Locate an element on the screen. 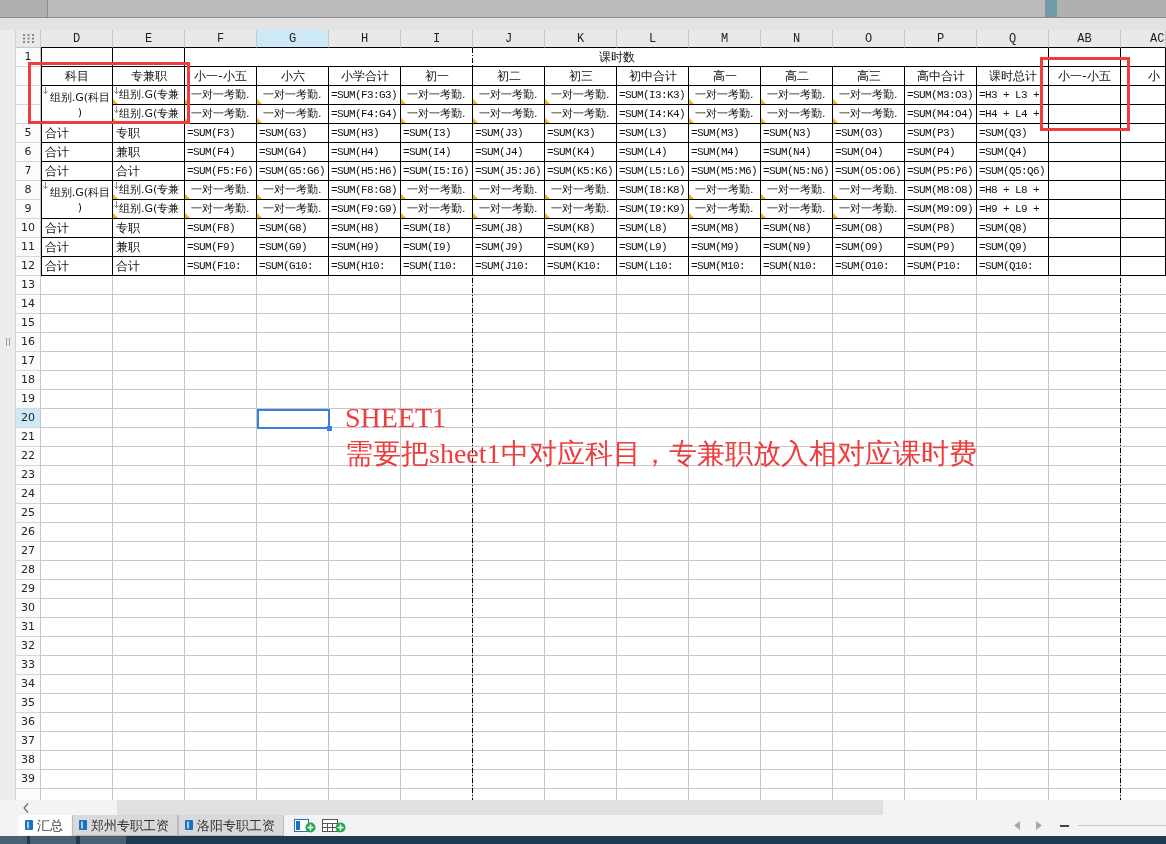  cell-text: =SUM(O3) is located at coordinates (859, 133).